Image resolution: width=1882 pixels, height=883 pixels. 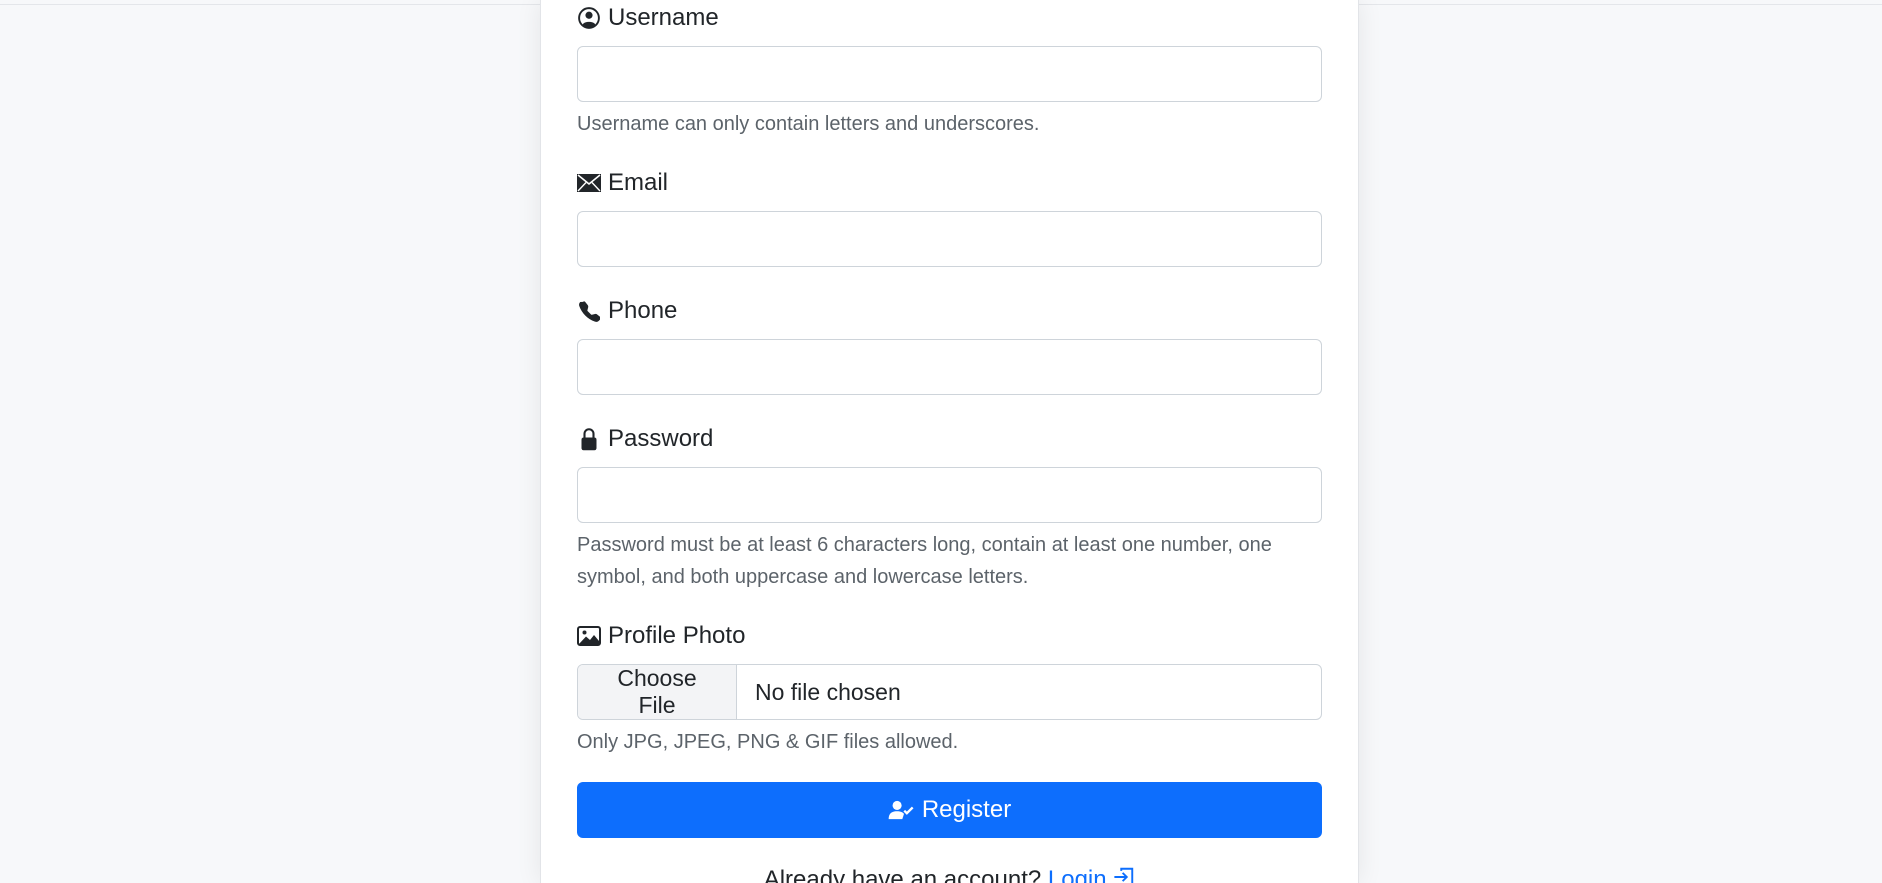 What do you see at coordinates (643, 310) in the screenshot?
I see `phone-label-text: Phone` at bounding box center [643, 310].